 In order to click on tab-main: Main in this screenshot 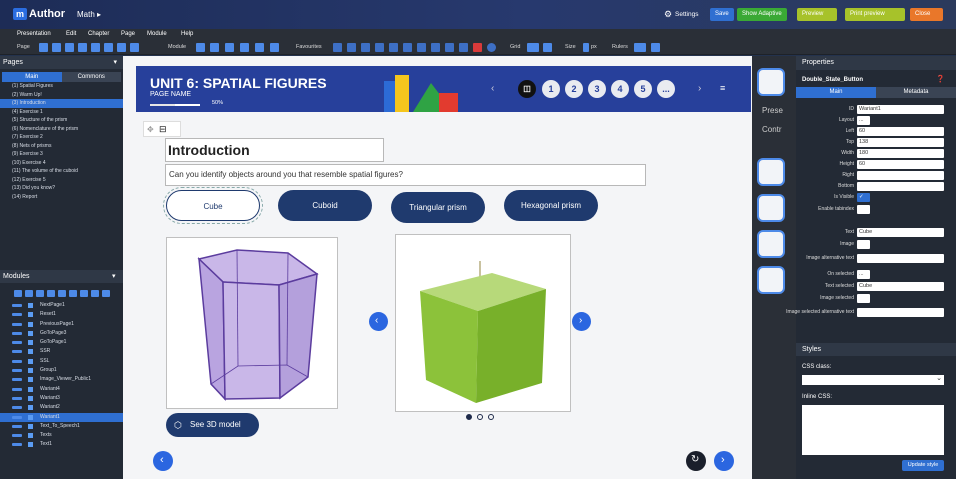, I will do `click(32, 77)`.